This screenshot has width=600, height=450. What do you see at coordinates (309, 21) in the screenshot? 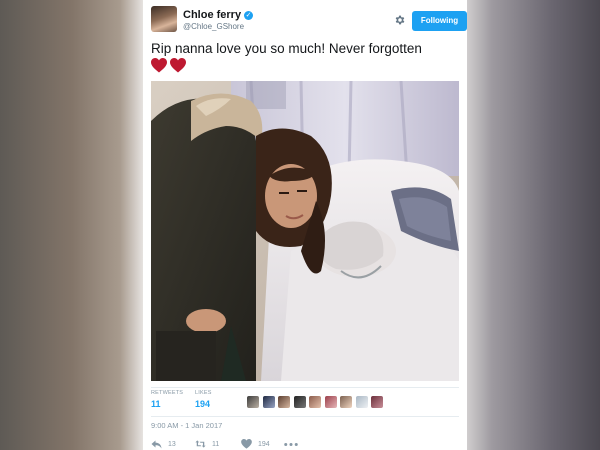
I see `tweet-header: Chloe ferry ✓ @Chloe_GShore Following` at bounding box center [309, 21].